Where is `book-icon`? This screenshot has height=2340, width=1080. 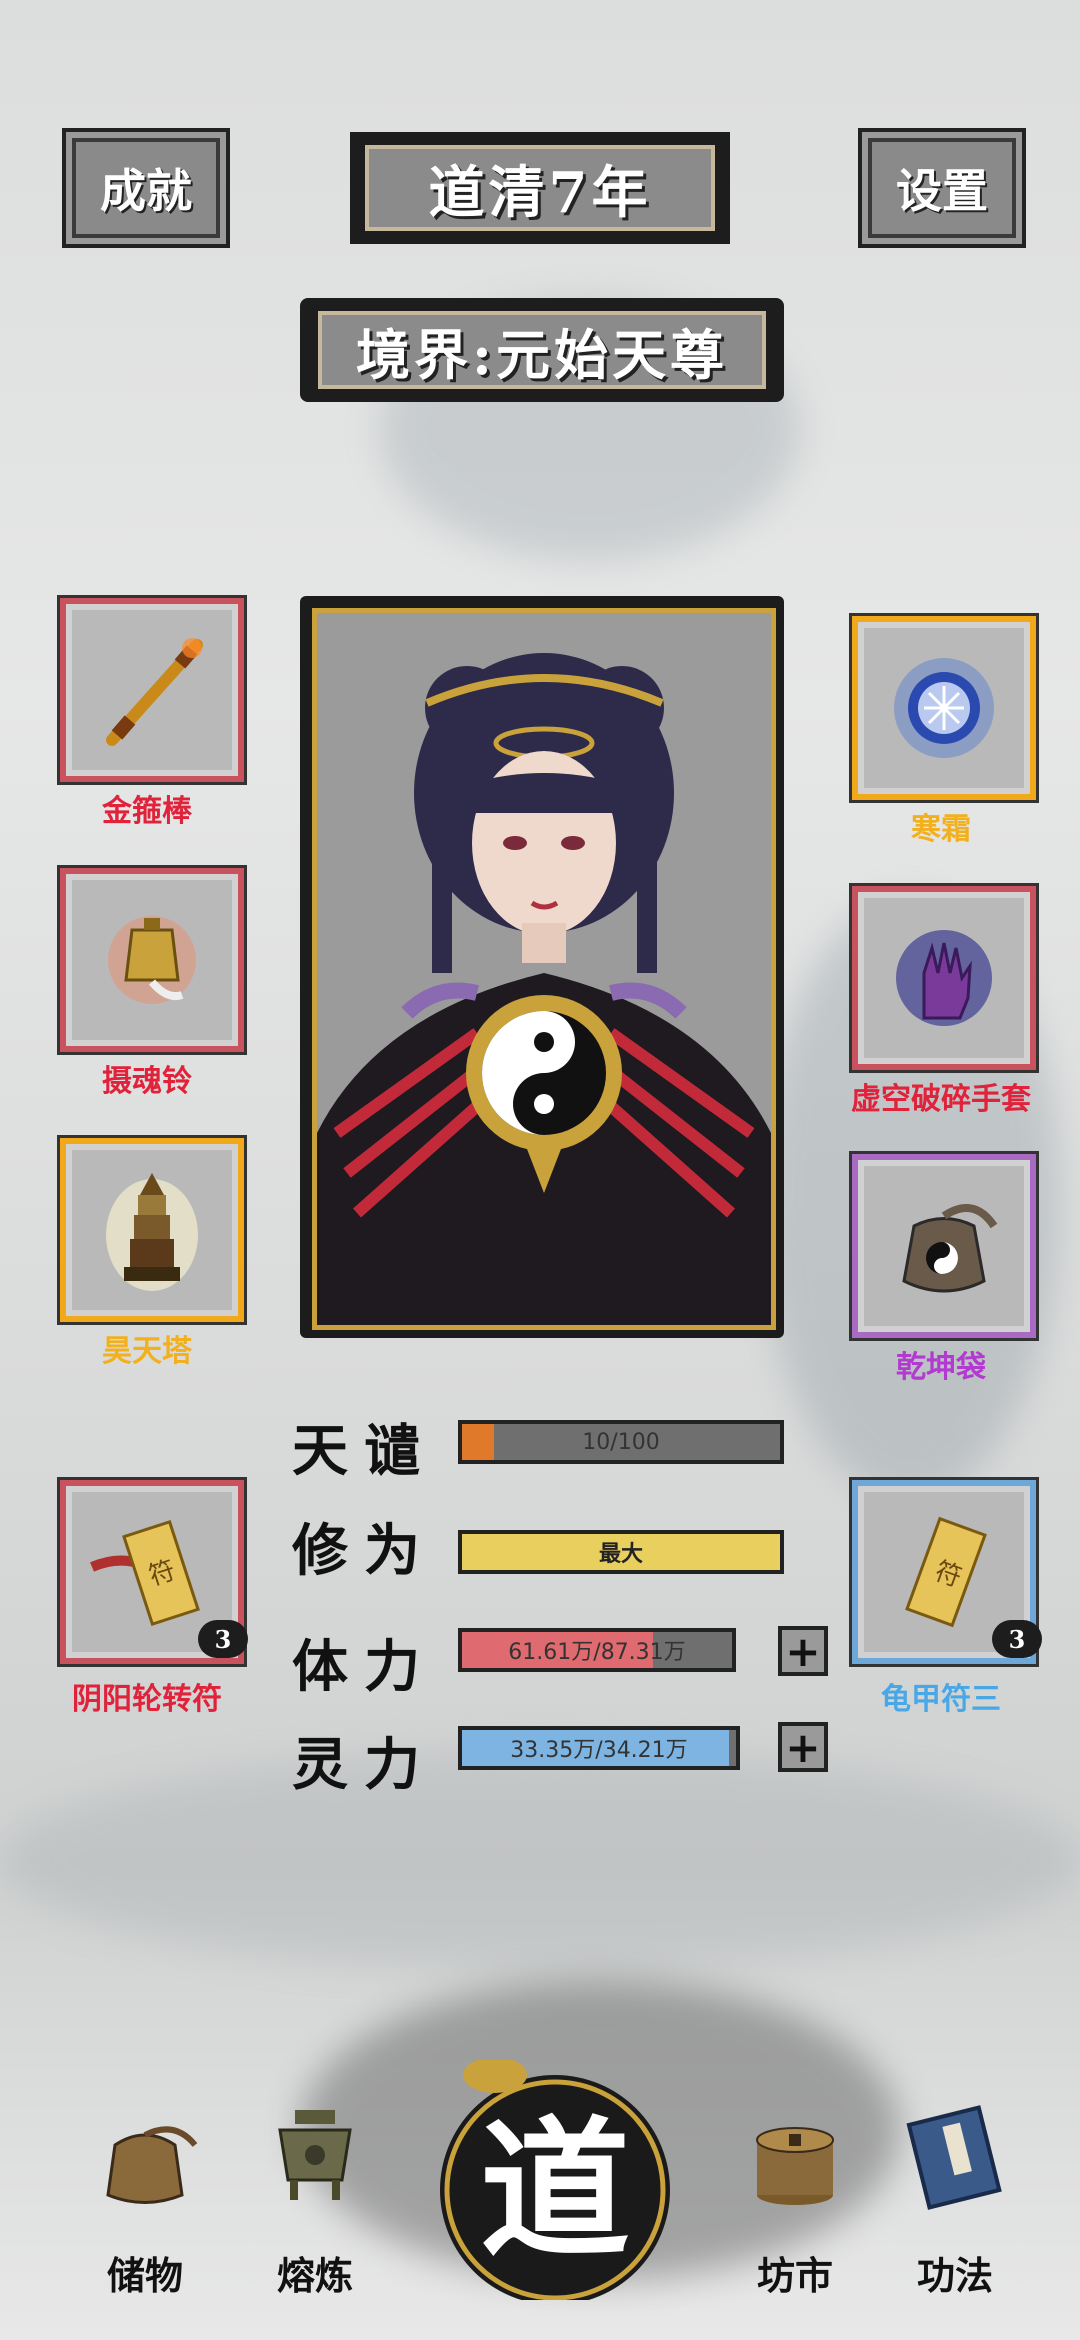
book-icon is located at coordinates (955, 2157).